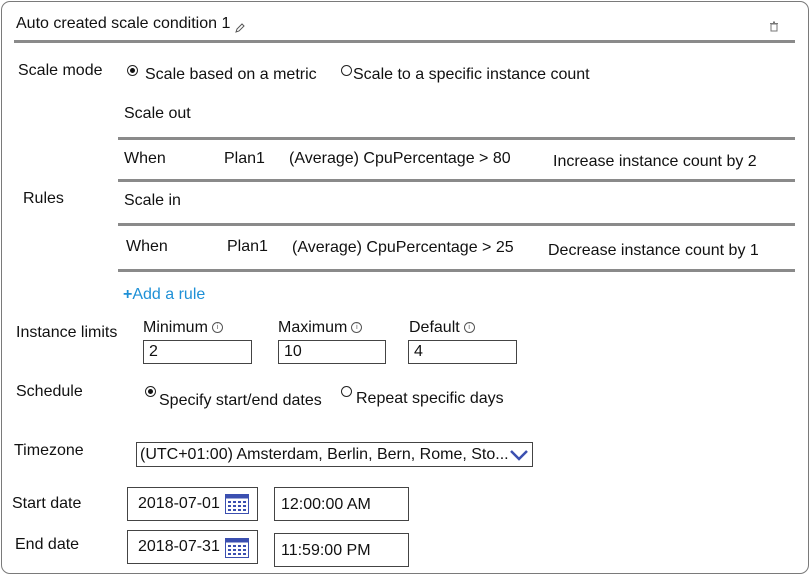  I want to click on condition-title: Auto created scale condition 1, so click(123, 24).